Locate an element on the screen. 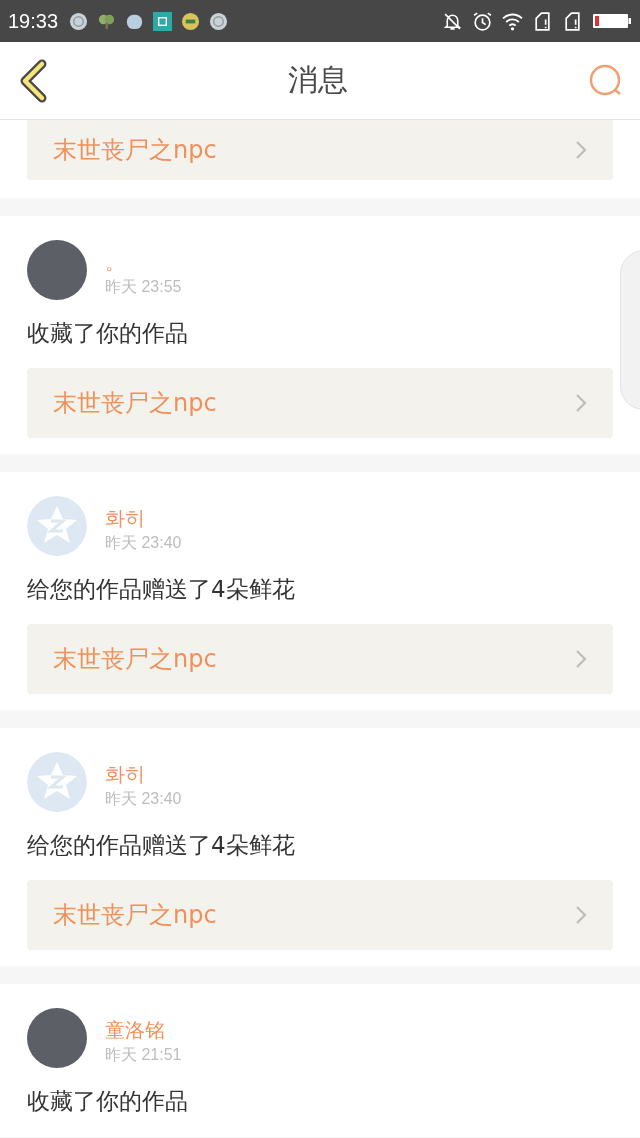 The image size is (640, 1138). message-time: 昨天 23:55 is located at coordinates (143, 287).